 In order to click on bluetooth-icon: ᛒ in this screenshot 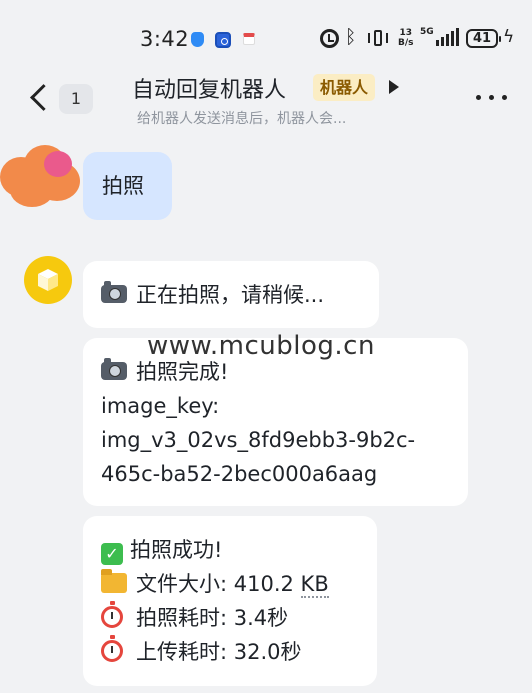, I will do `click(351, 37)`.